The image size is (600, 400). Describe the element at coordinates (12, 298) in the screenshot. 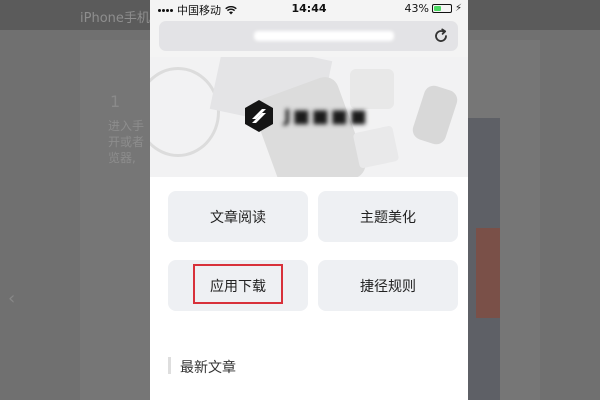

I see `chevron-left-icon: ‹` at that location.